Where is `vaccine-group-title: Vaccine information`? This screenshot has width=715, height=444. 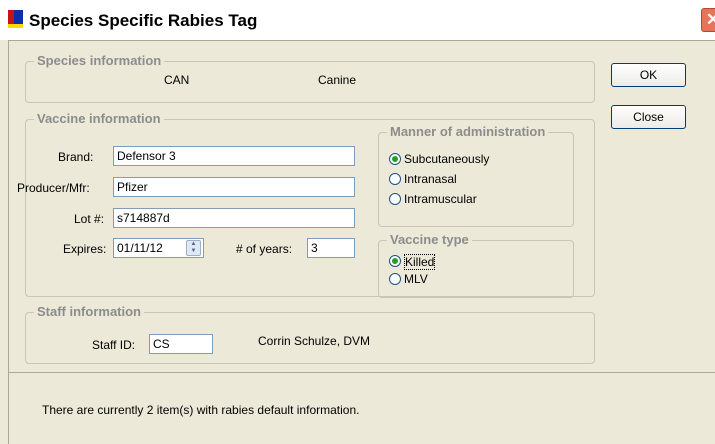
vaccine-group-title: Vaccine information is located at coordinates (99, 119).